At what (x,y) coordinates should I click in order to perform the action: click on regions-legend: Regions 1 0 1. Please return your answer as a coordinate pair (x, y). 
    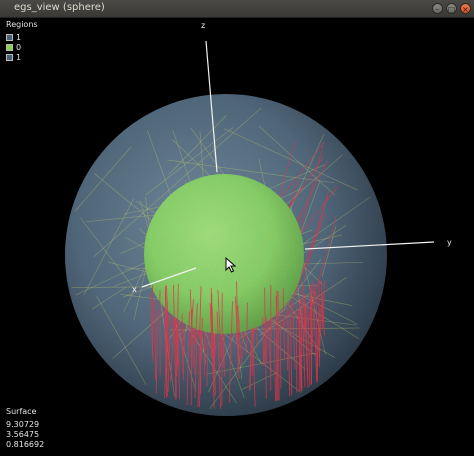
    Looking at the image, I should click on (22, 41).